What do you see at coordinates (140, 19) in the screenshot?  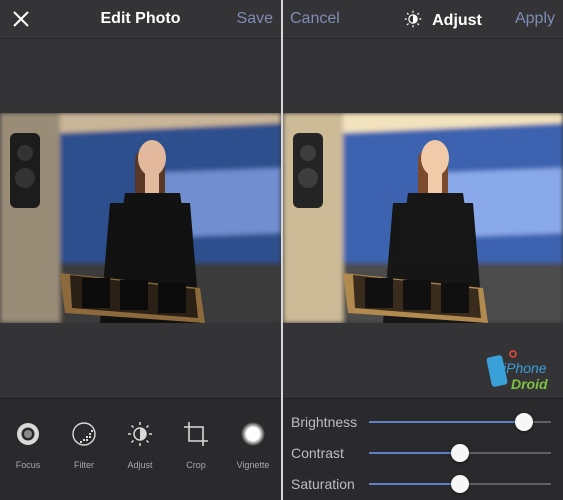 I see `edit-photo-nav-bar: Edit Photo Save` at bounding box center [140, 19].